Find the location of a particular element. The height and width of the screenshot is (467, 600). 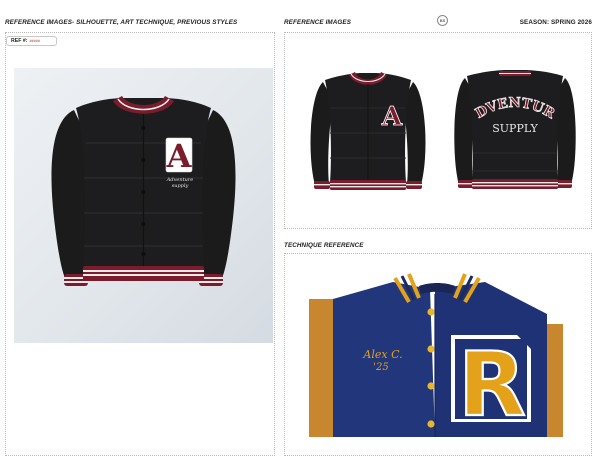

front-jacket-patch-letter: A is located at coordinates (392, 117).